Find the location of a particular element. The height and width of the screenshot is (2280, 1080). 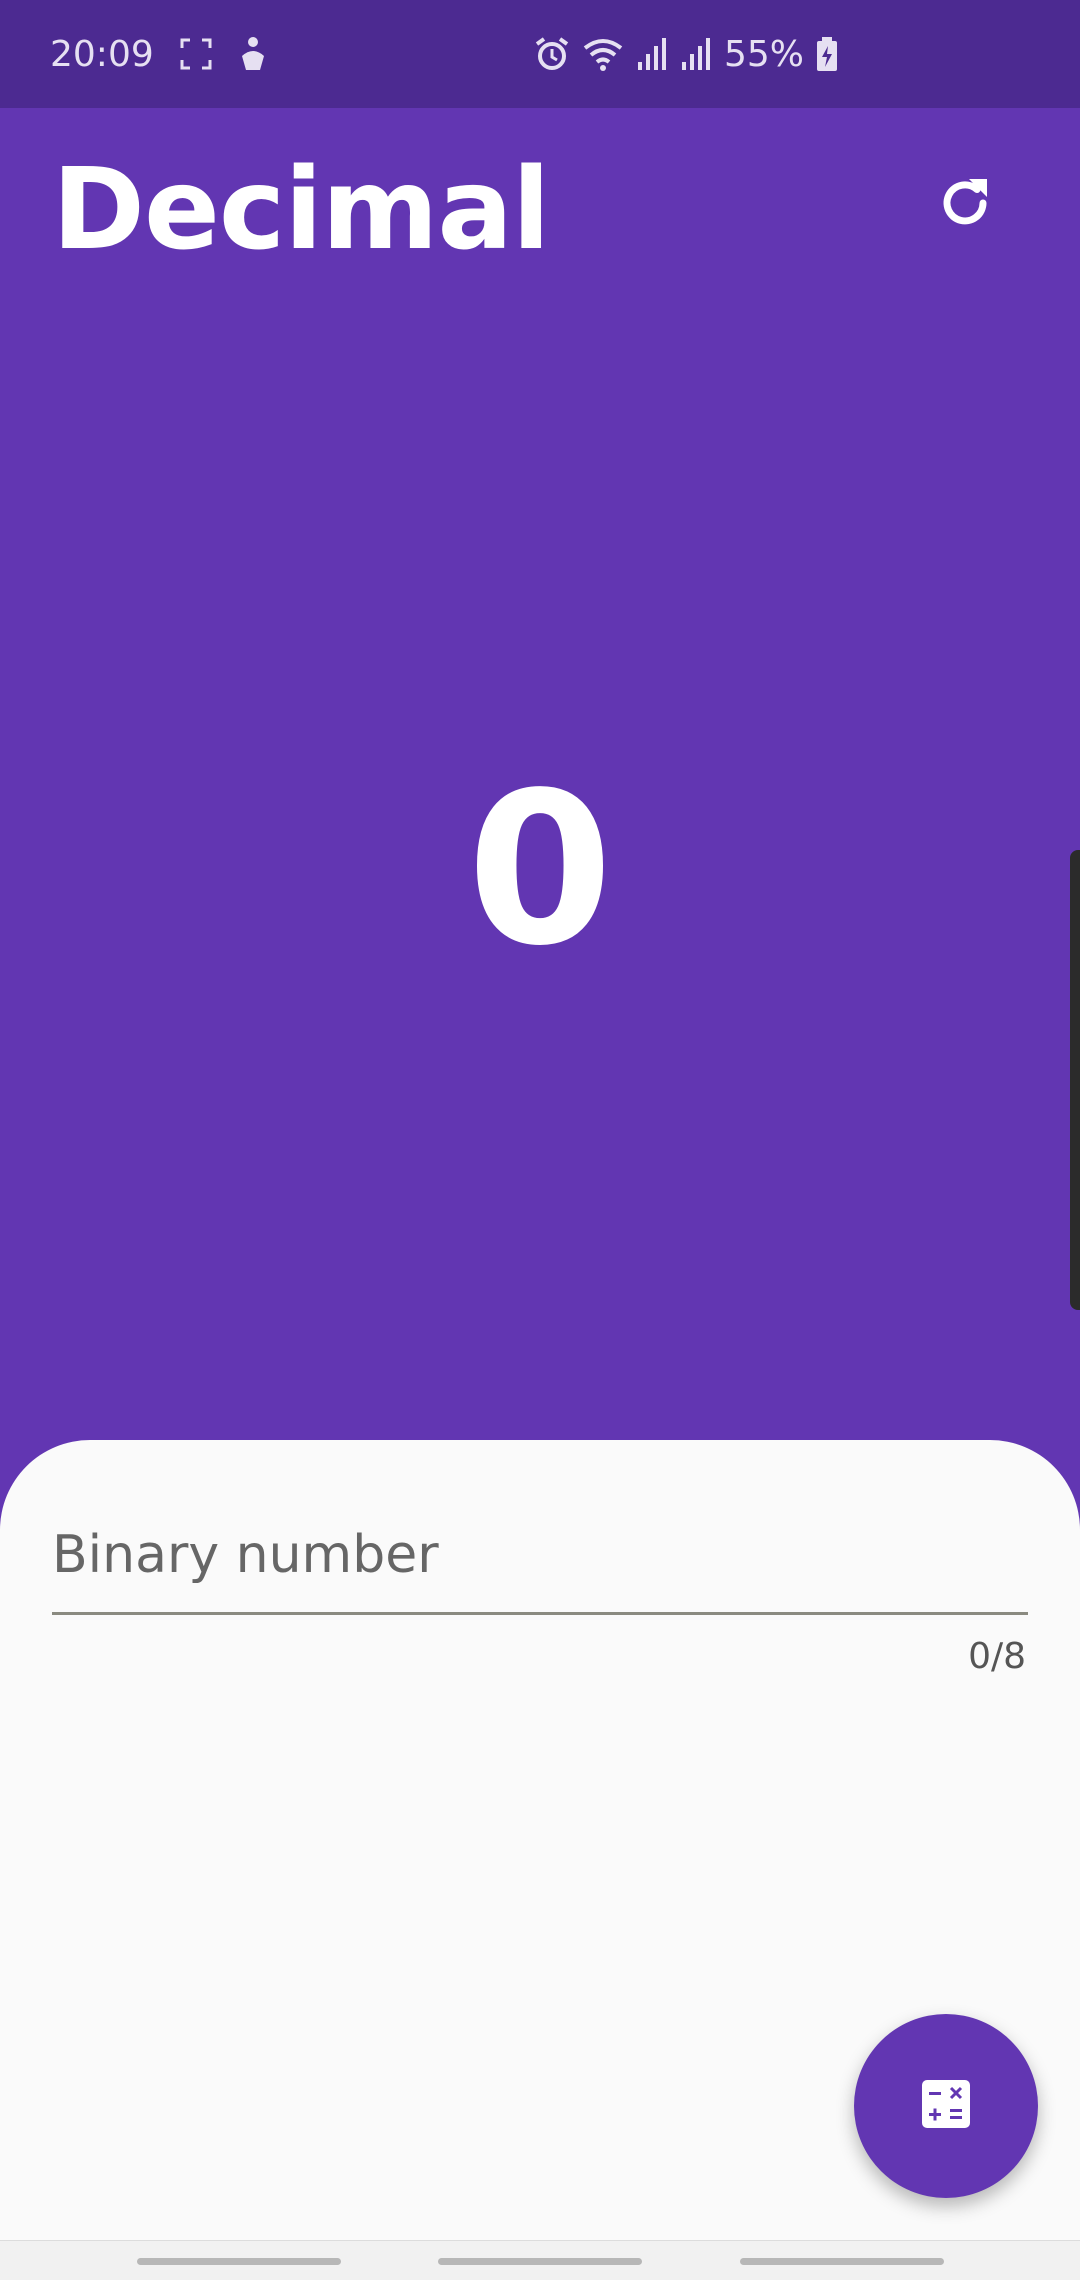

input-underline is located at coordinates (540, 1613).